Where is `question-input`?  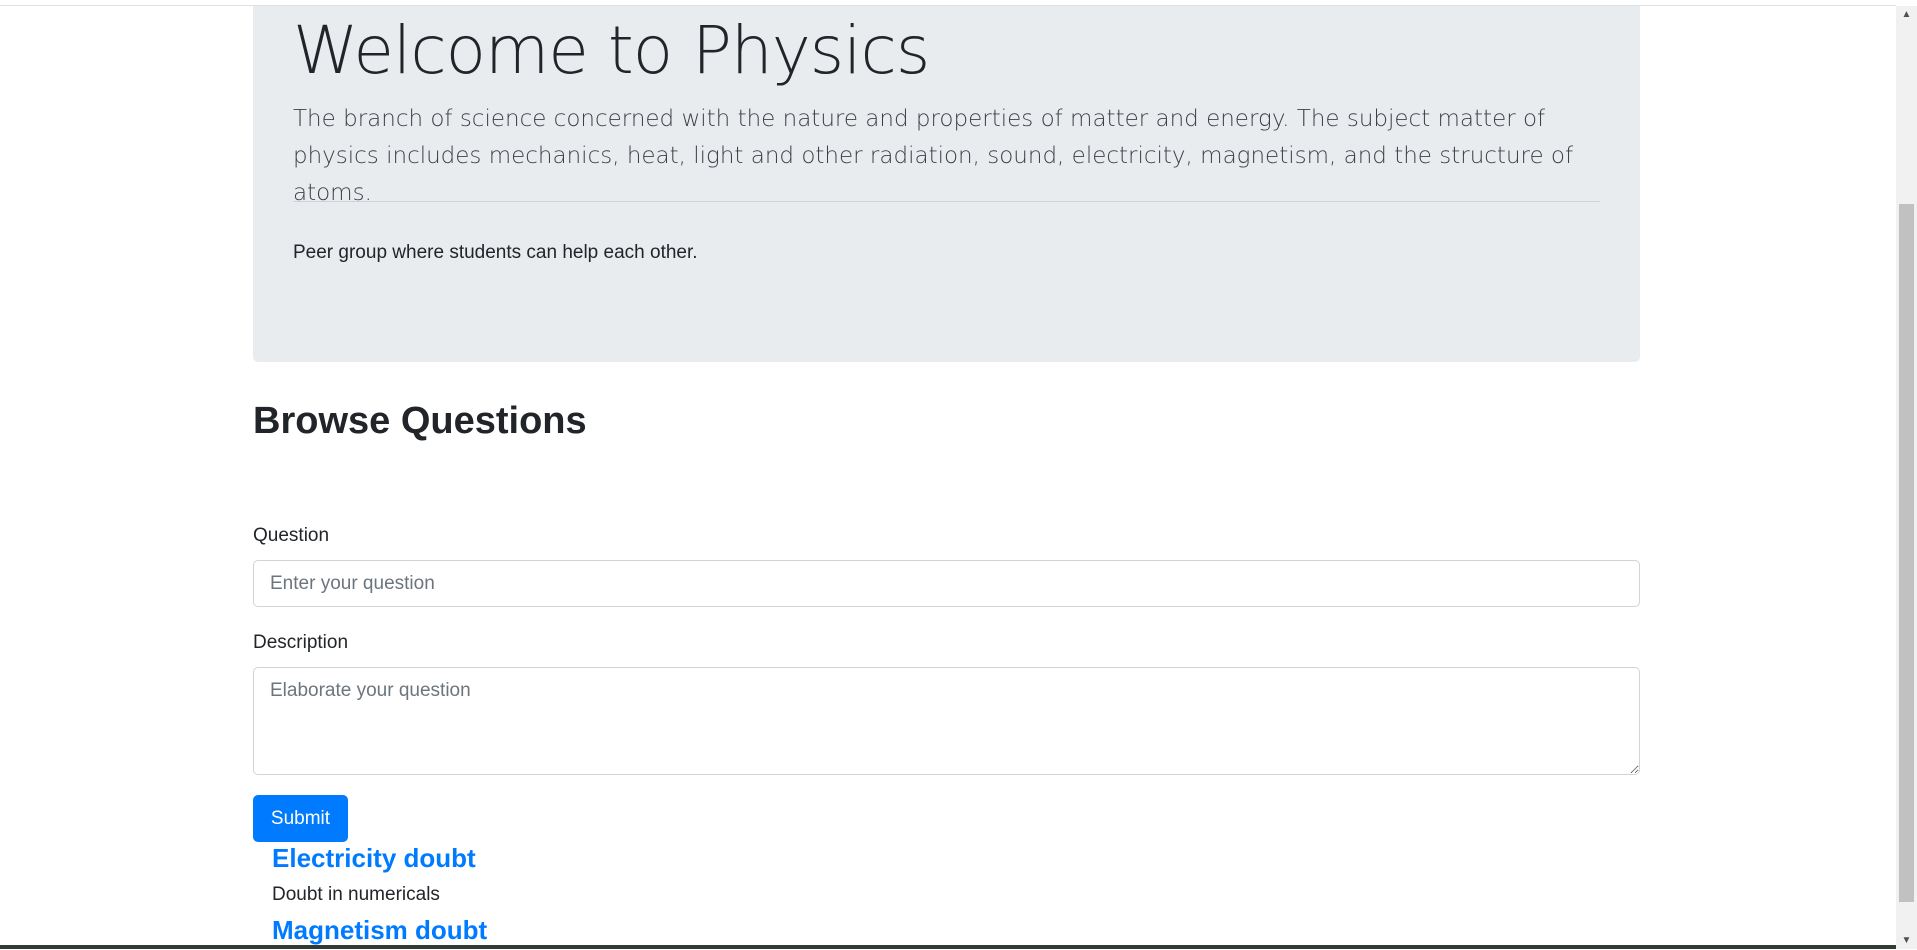
question-input is located at coordinates (946, 583).